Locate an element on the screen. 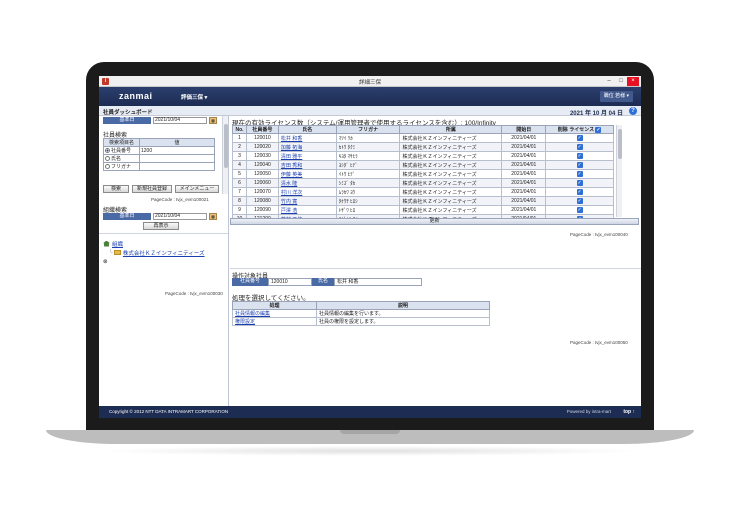  search-condition-table: 検索項目名 値 社員番号 1200 氏名 フリガナ is located at coordinates (159, 154).